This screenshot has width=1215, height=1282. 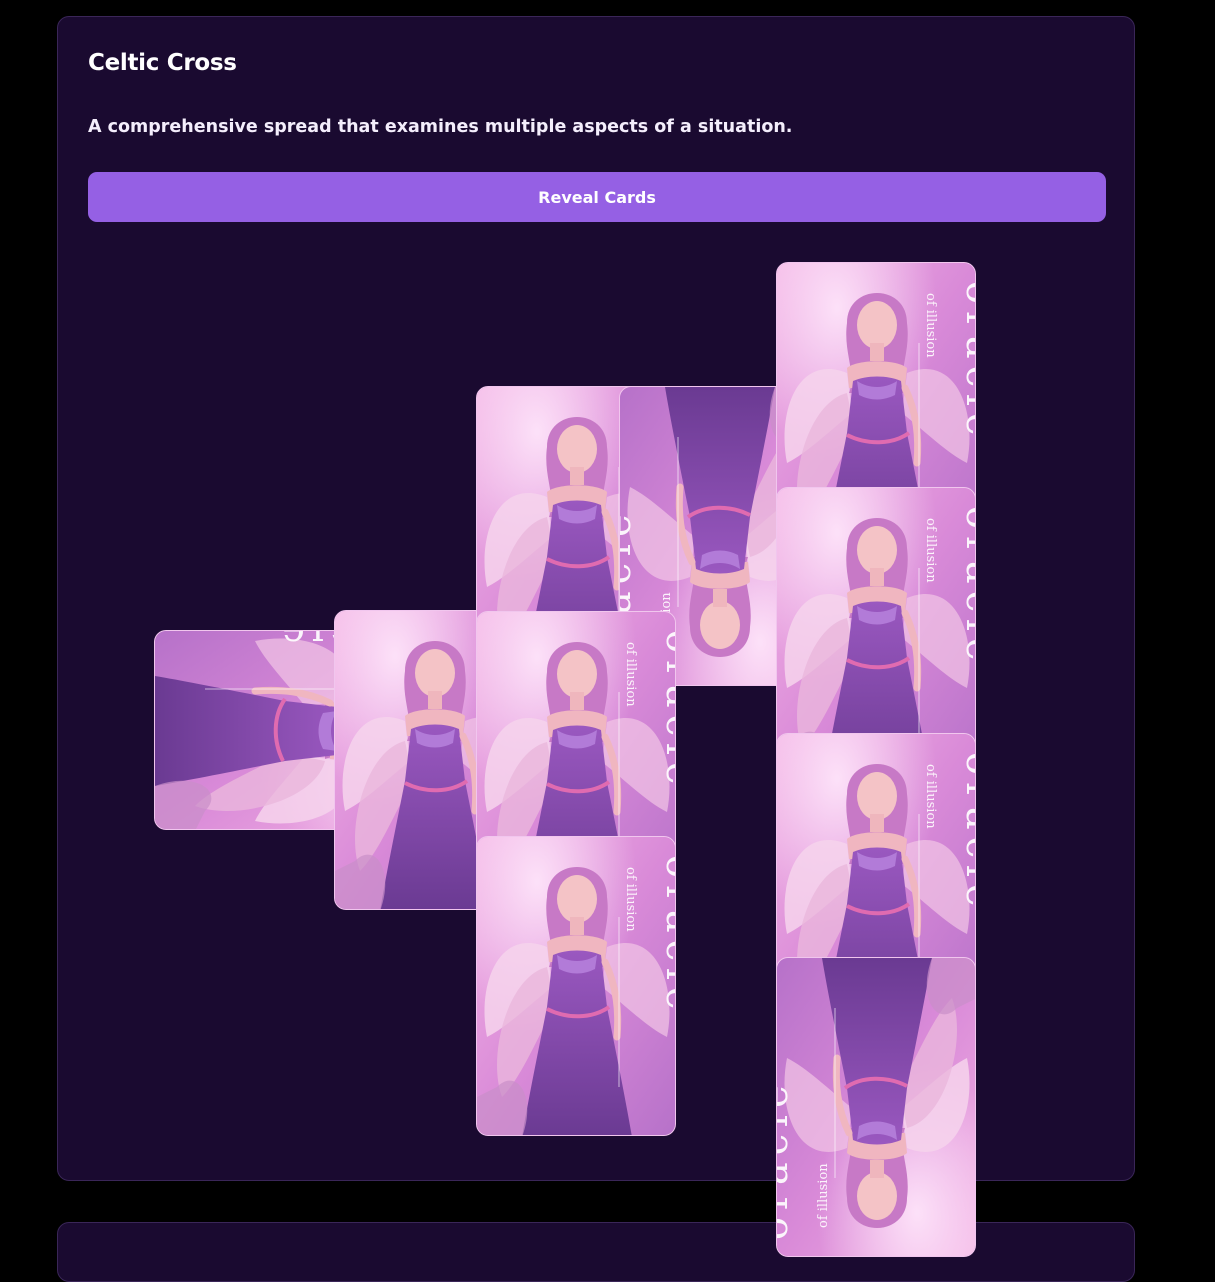 I want to click on spread-title: Celtic Cross, so click(x=162, y=63).